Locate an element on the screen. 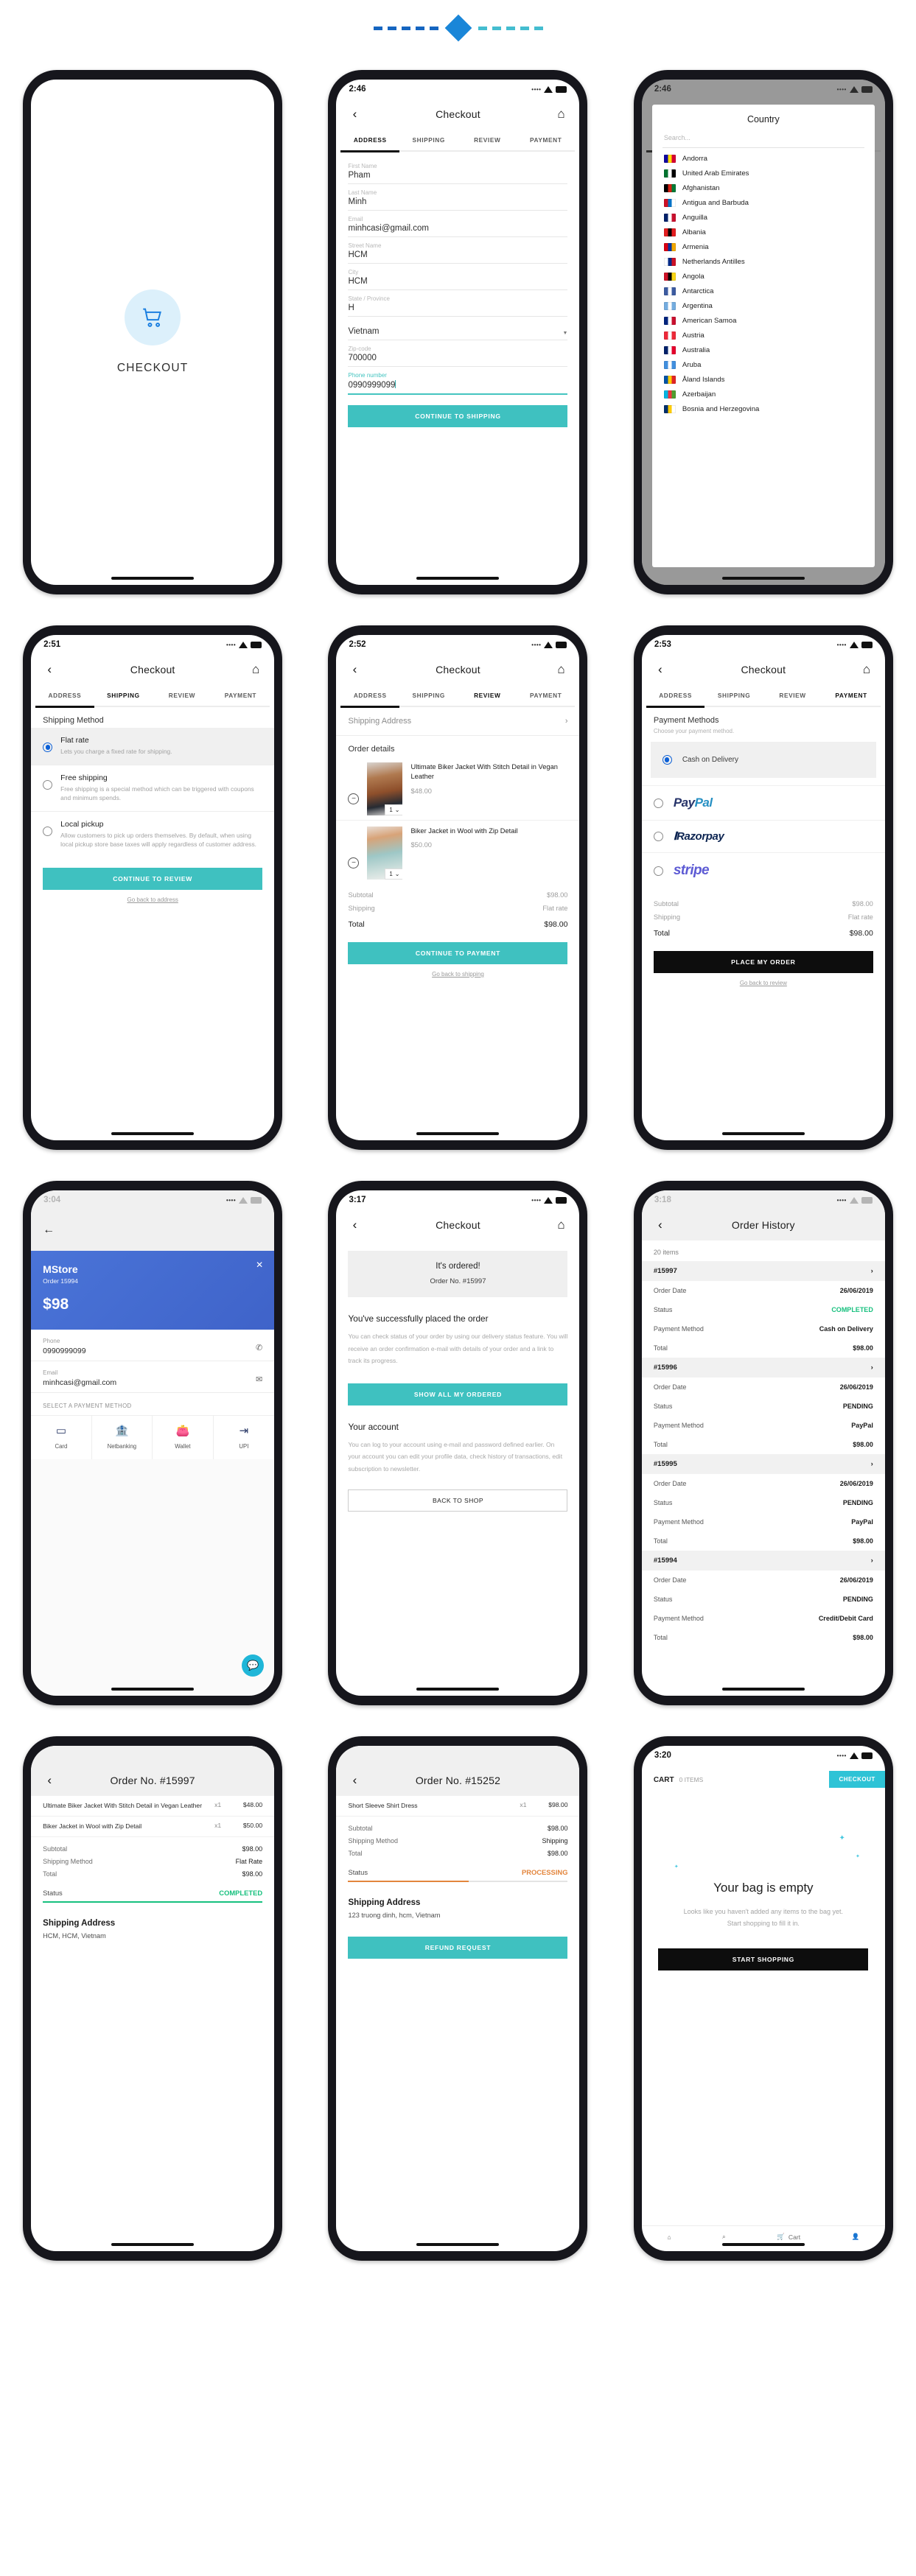 Image resolution: width=916 pixels, height=2576 pixels. payment-method-razorpay: 𝐈Razorpay is located at coordinates (763, 836).